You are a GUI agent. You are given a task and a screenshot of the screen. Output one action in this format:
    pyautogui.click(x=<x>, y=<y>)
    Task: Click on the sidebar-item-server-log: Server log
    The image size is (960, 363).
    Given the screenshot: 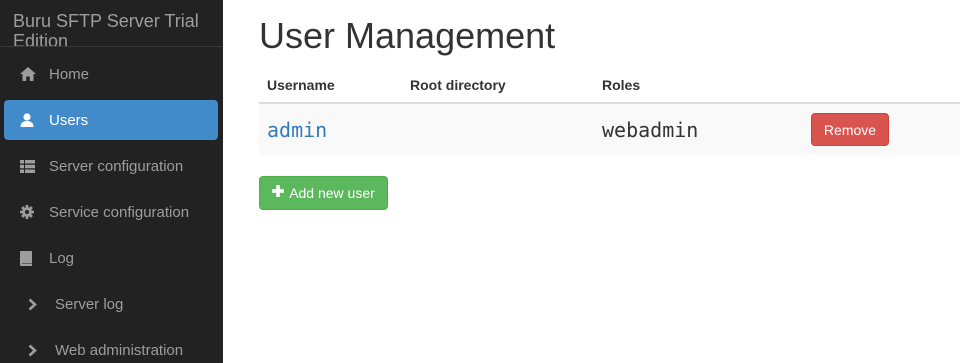 What is the action you would take?
    pyautogui.click(x=111, y=304)
    